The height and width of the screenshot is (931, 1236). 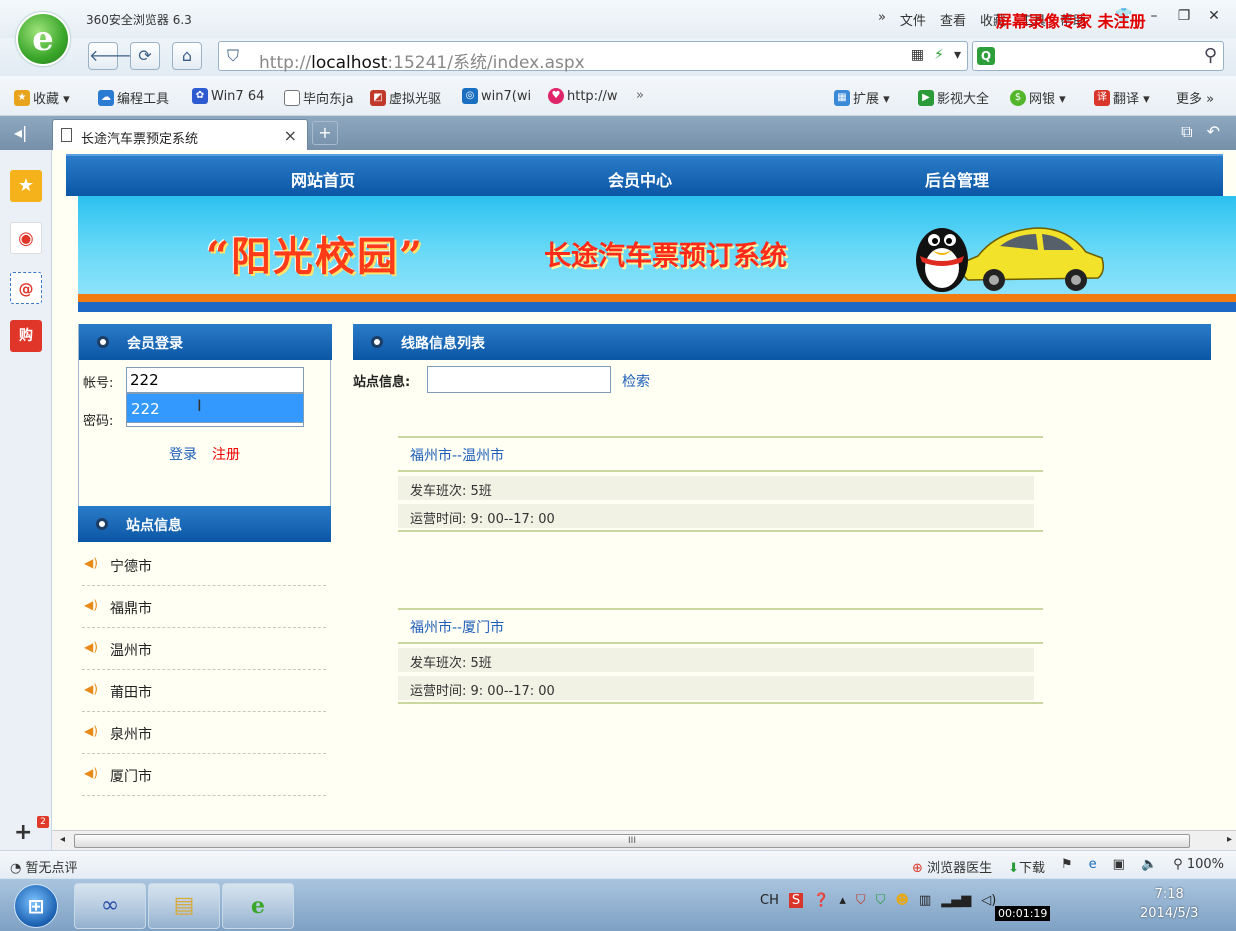 I want to click on tray-expand-icon: ▴, so click(x=842, y=900).